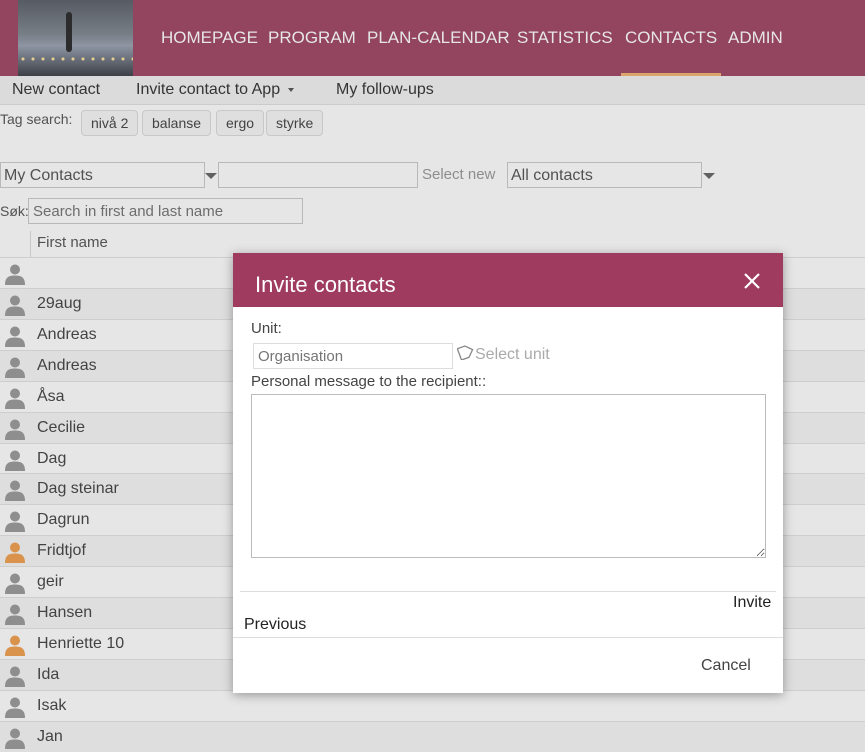  I want to click on select-unit-button: Select unit, so click(503, 354).